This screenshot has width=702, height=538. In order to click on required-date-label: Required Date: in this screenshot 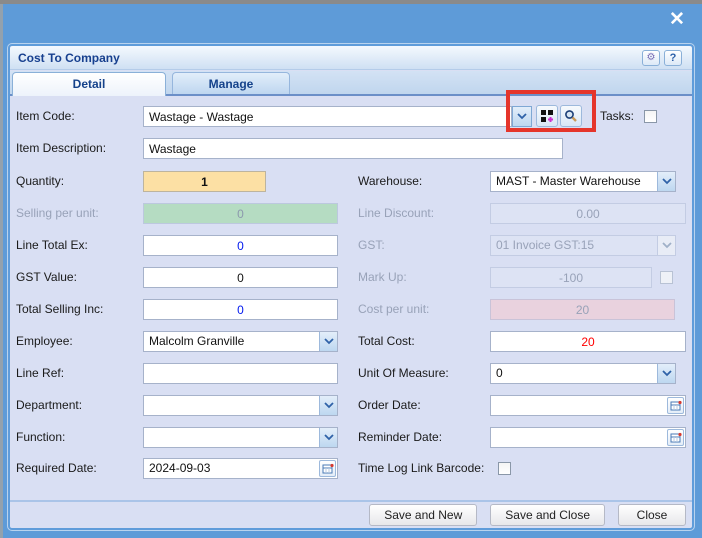, I will do `click(56, 468)`.